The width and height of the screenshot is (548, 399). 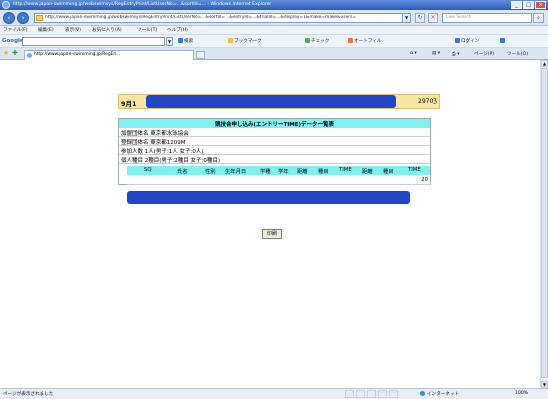 What do you see at coordinates (484, 54) in the screenshot?
I see `command-page: ページ(P)` at bounding box center [484, 54].